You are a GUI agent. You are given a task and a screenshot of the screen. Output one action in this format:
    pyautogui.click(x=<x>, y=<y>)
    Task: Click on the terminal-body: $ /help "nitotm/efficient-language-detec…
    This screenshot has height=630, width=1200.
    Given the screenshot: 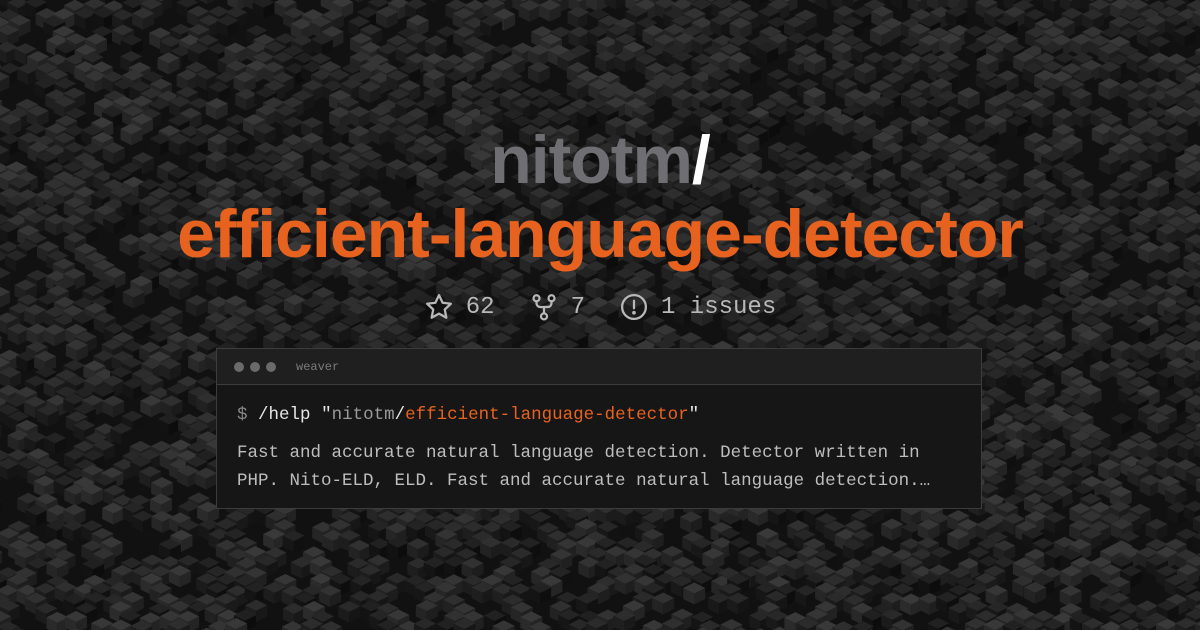 What is the action you would take?
    pyautogui.click(x=599, y=440)
    